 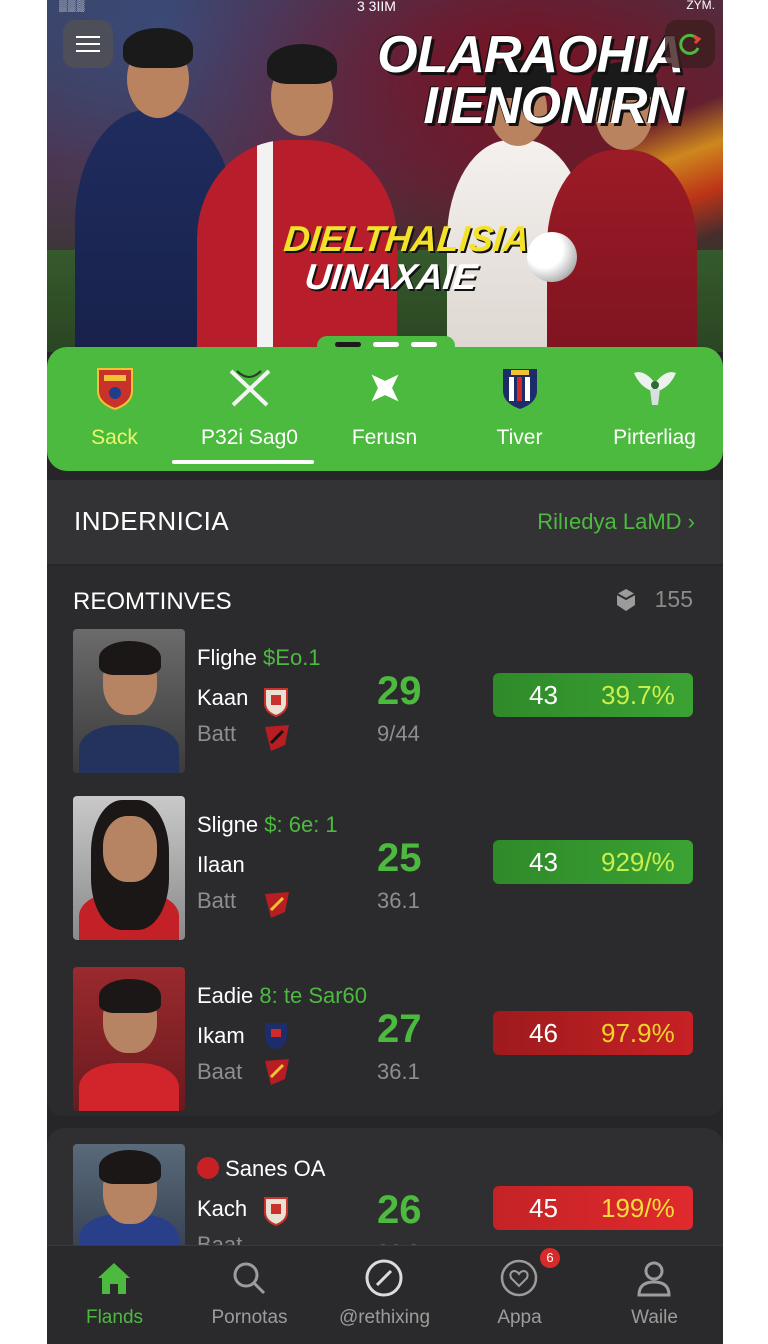 What do you see at coordinates (691, 521) in the screenshot?
I see `chevron-right-icon: ›` at bounding box center [691, 521].